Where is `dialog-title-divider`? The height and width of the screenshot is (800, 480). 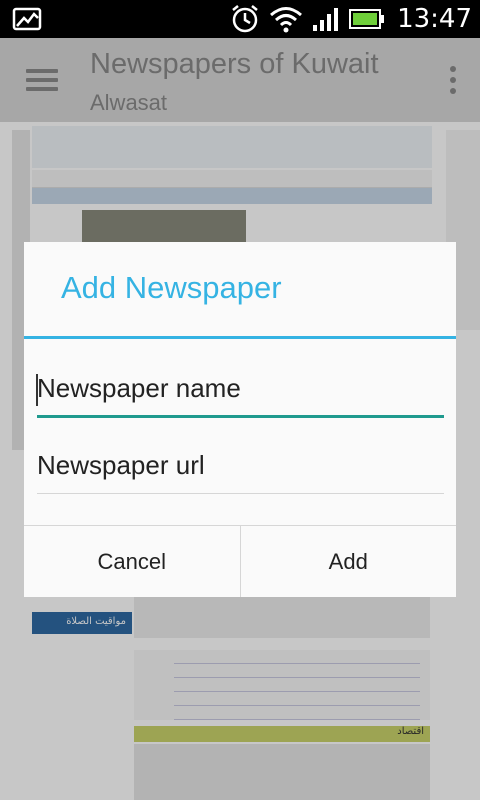
dialog-title-divider is located at coordinates (240, 337).